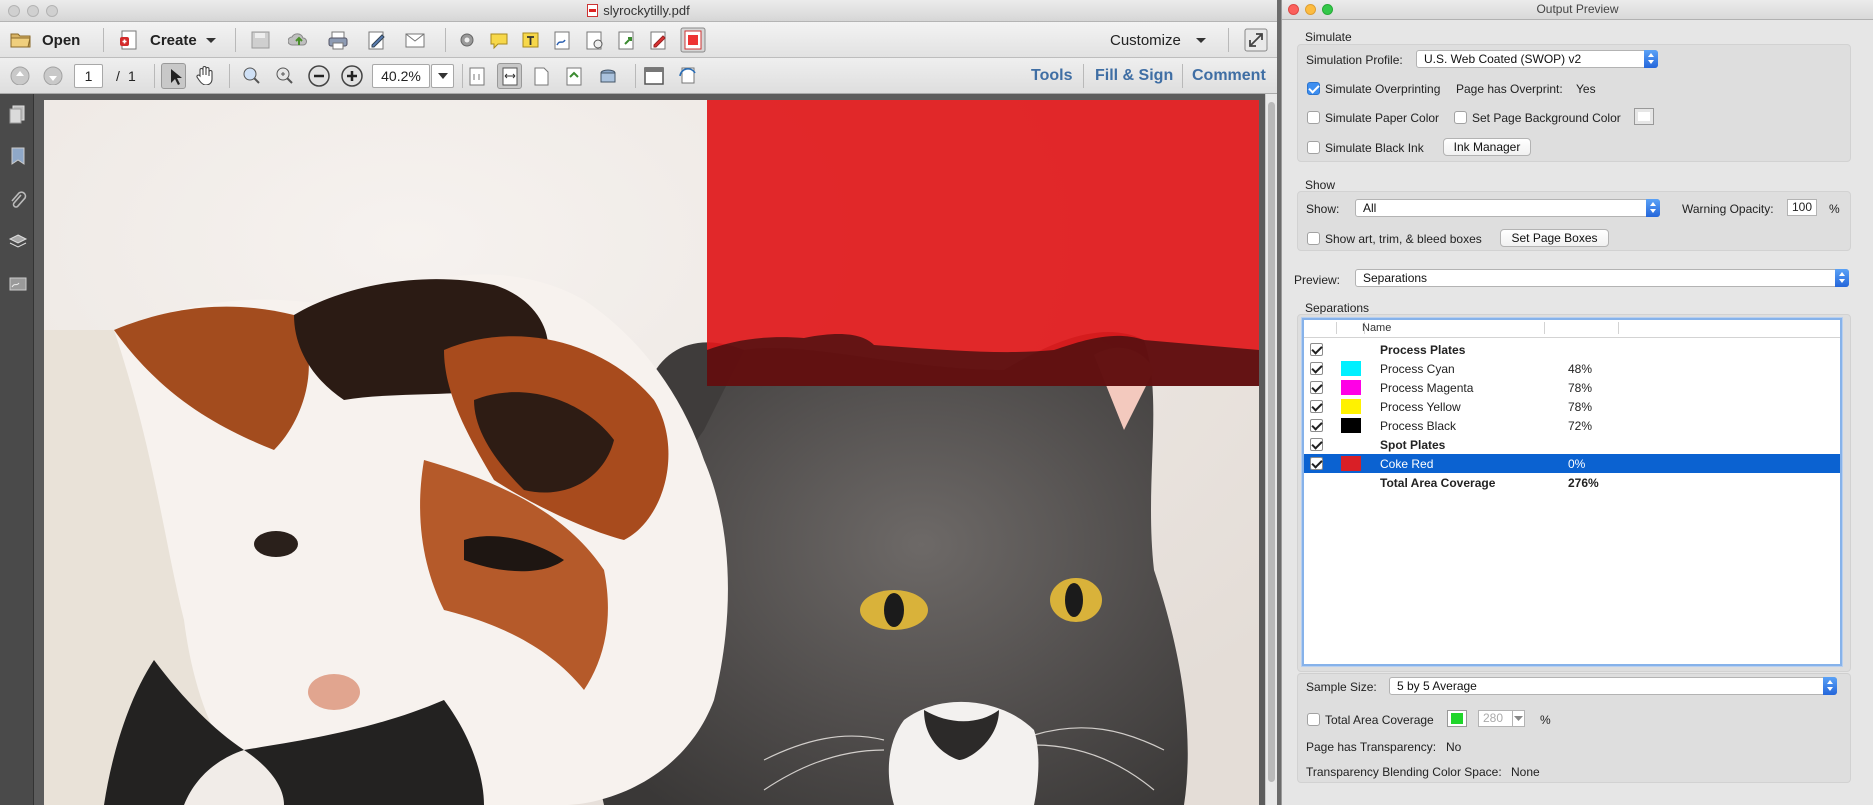  Describe the element at coordinates (1572, 368) in the screenshot. I see `separation-row-process-cyan: Process Cyan 48%` at that location.